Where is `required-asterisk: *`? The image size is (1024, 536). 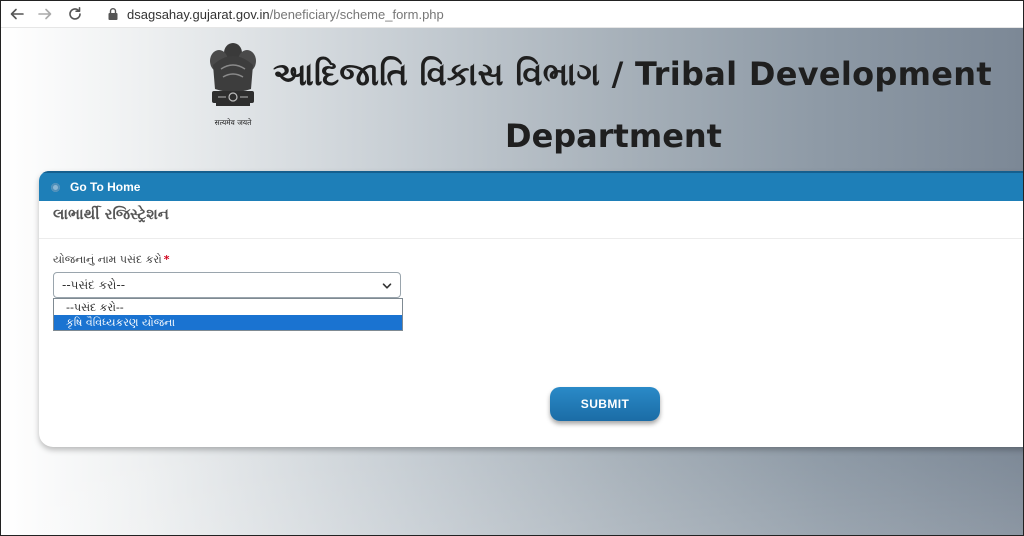 required-asterisk: * is located at coordinates (166, 259).